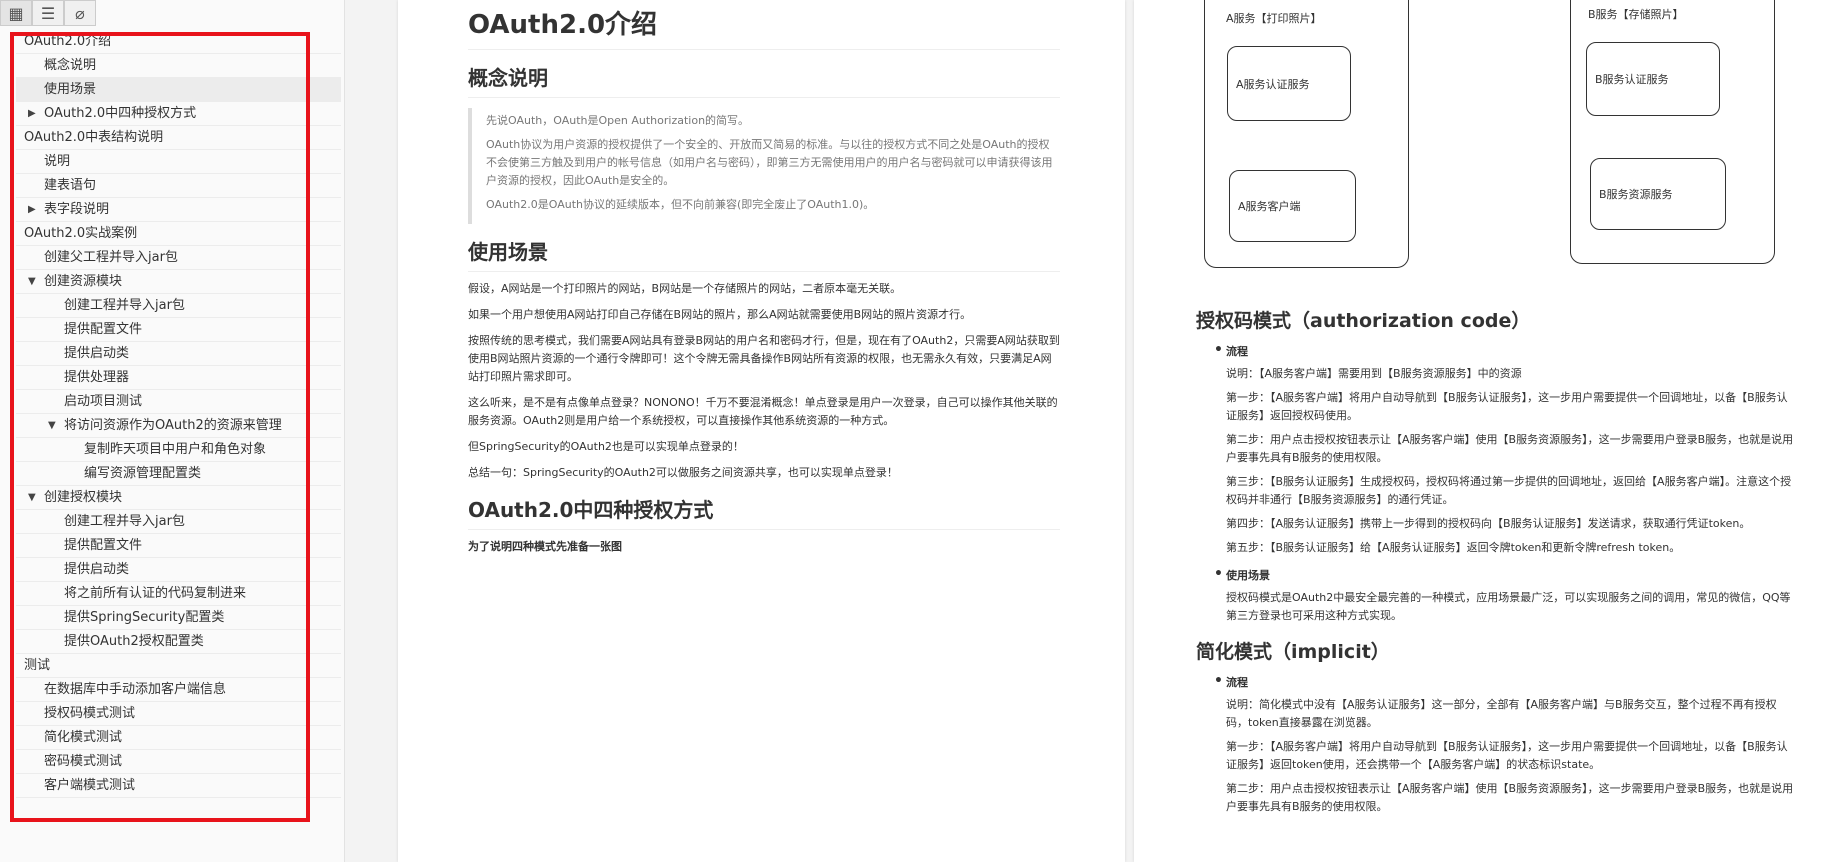 This screenshot has height=862, width=1834. Describe the element at coordinates (173, 425) in the screenshot. I see `toc-item-label: 将访问资源作为OAuth2的资源来管理` at that location.